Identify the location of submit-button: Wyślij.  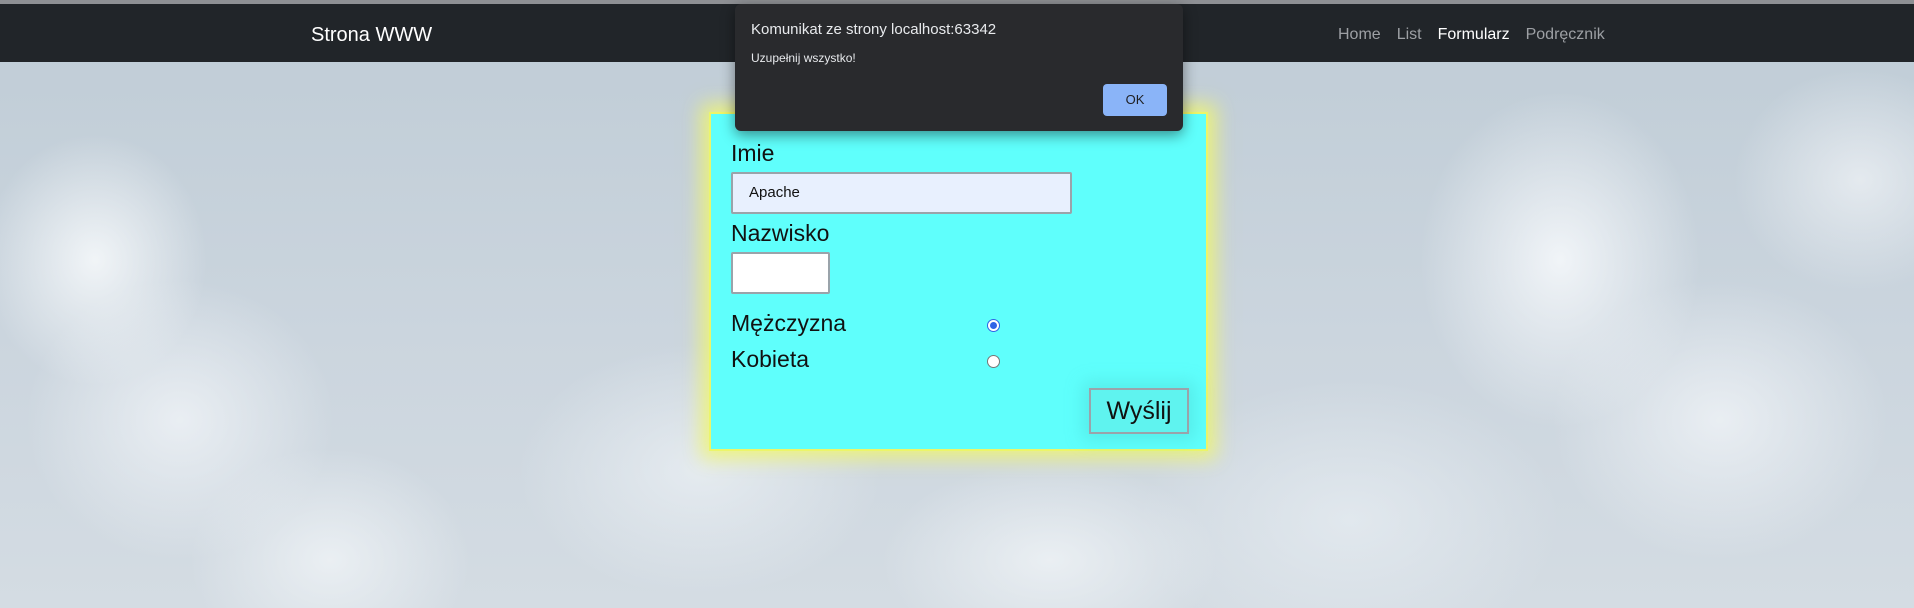
(1139, 411).